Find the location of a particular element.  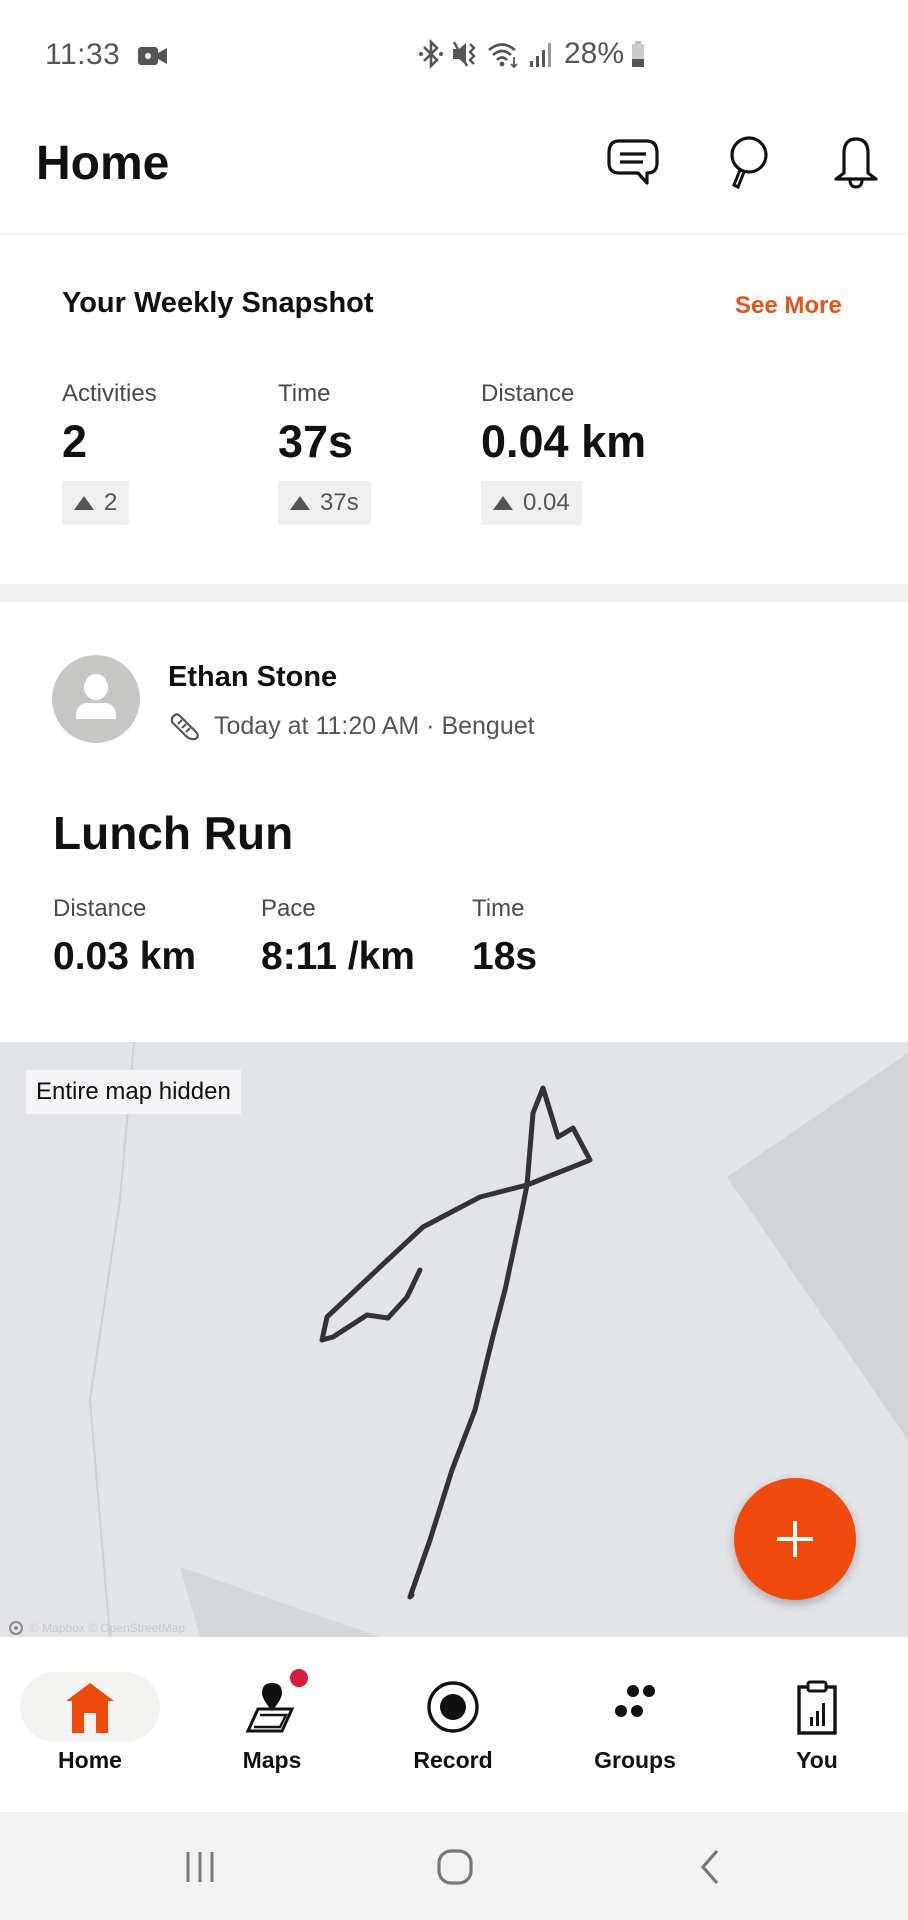

maps-icon is located at coordinates (270, 1708).